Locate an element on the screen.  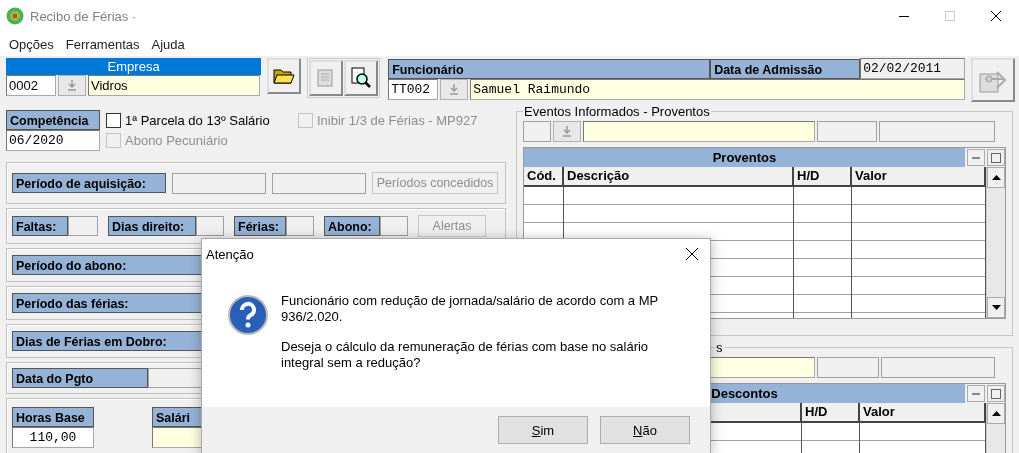
company-code-field: 0002 is located at coordinates (31, 85).